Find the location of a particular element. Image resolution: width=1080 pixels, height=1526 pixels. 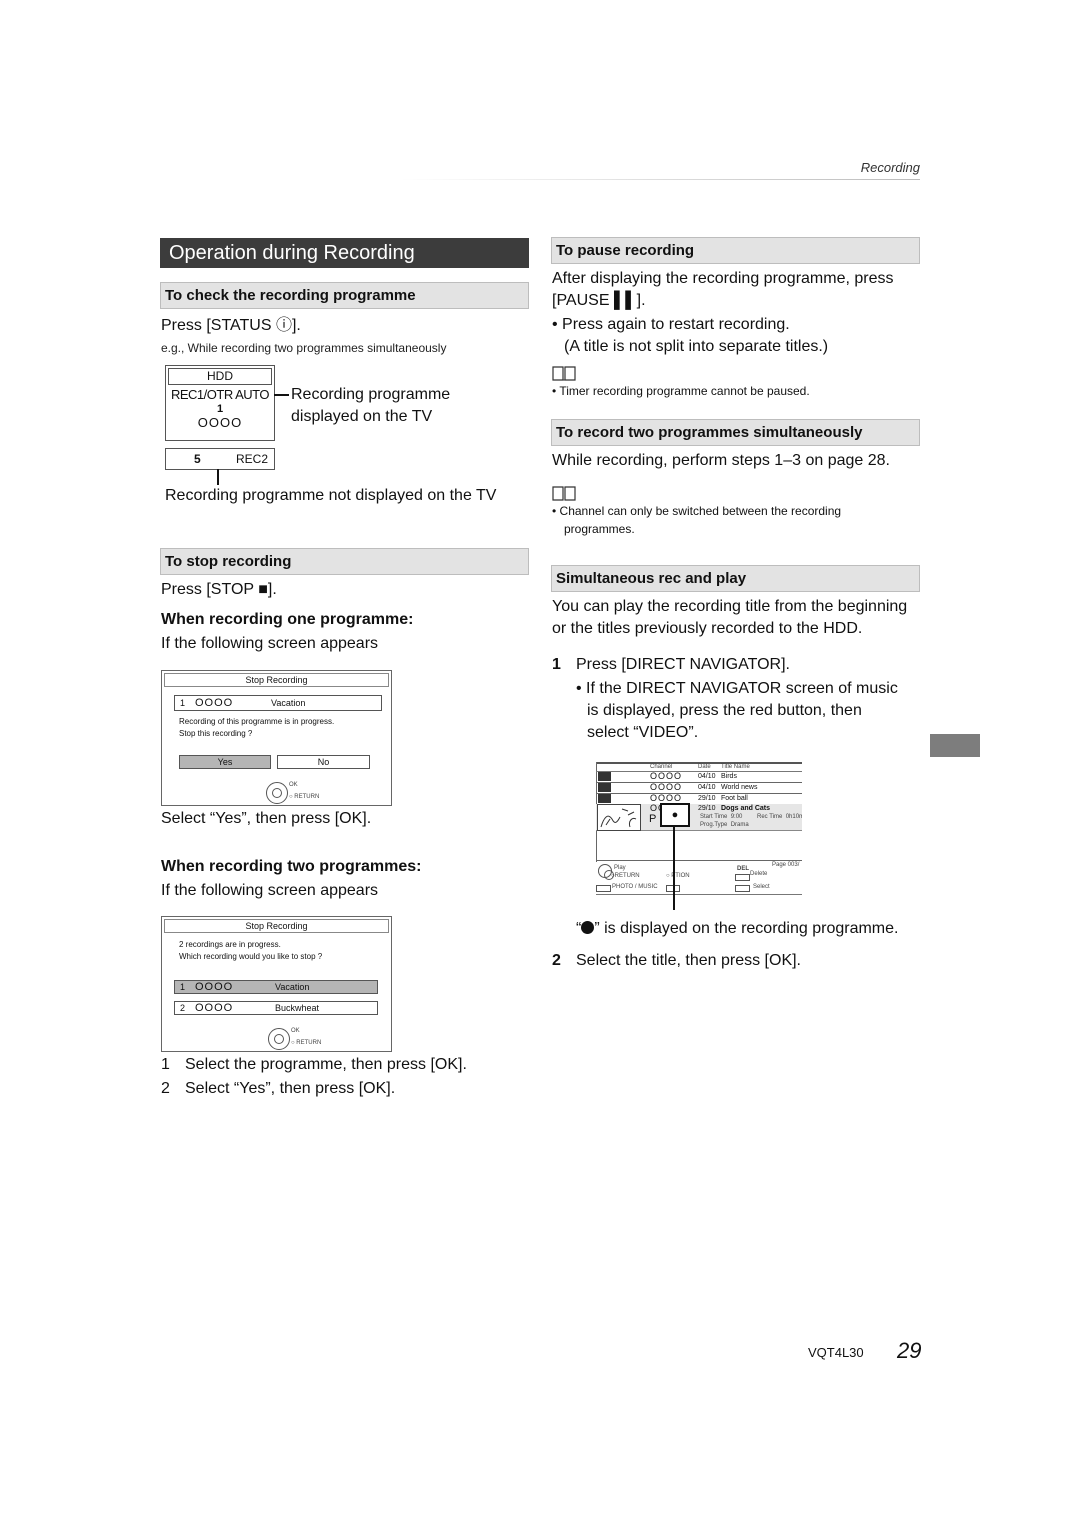

recording-row-2: 2 OOOO Buckwheat is located at coordinates (276, 1008).